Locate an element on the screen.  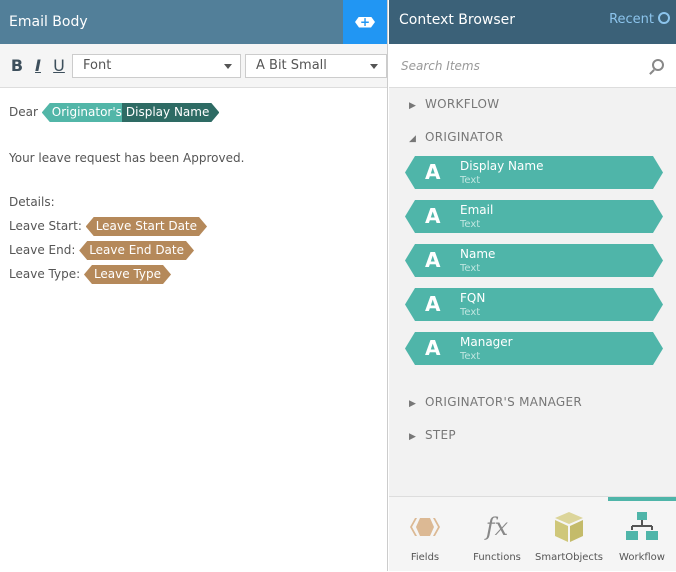
tab-functions: fx Functions is located at coordinates (497, 534).